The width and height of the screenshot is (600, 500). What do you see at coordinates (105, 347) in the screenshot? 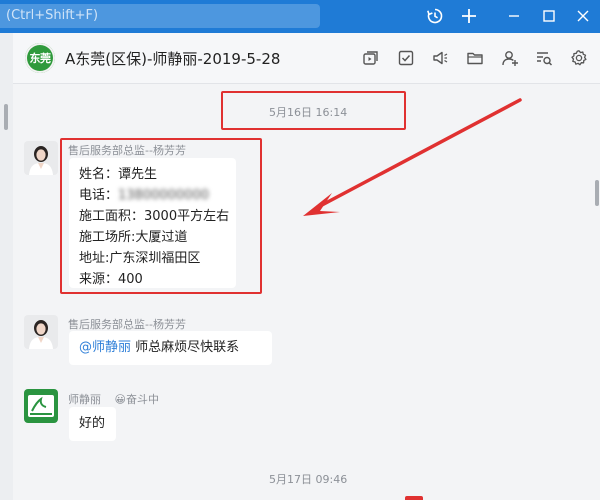
I see `mention-link: @师静丽` at bounding box center [105, 347].